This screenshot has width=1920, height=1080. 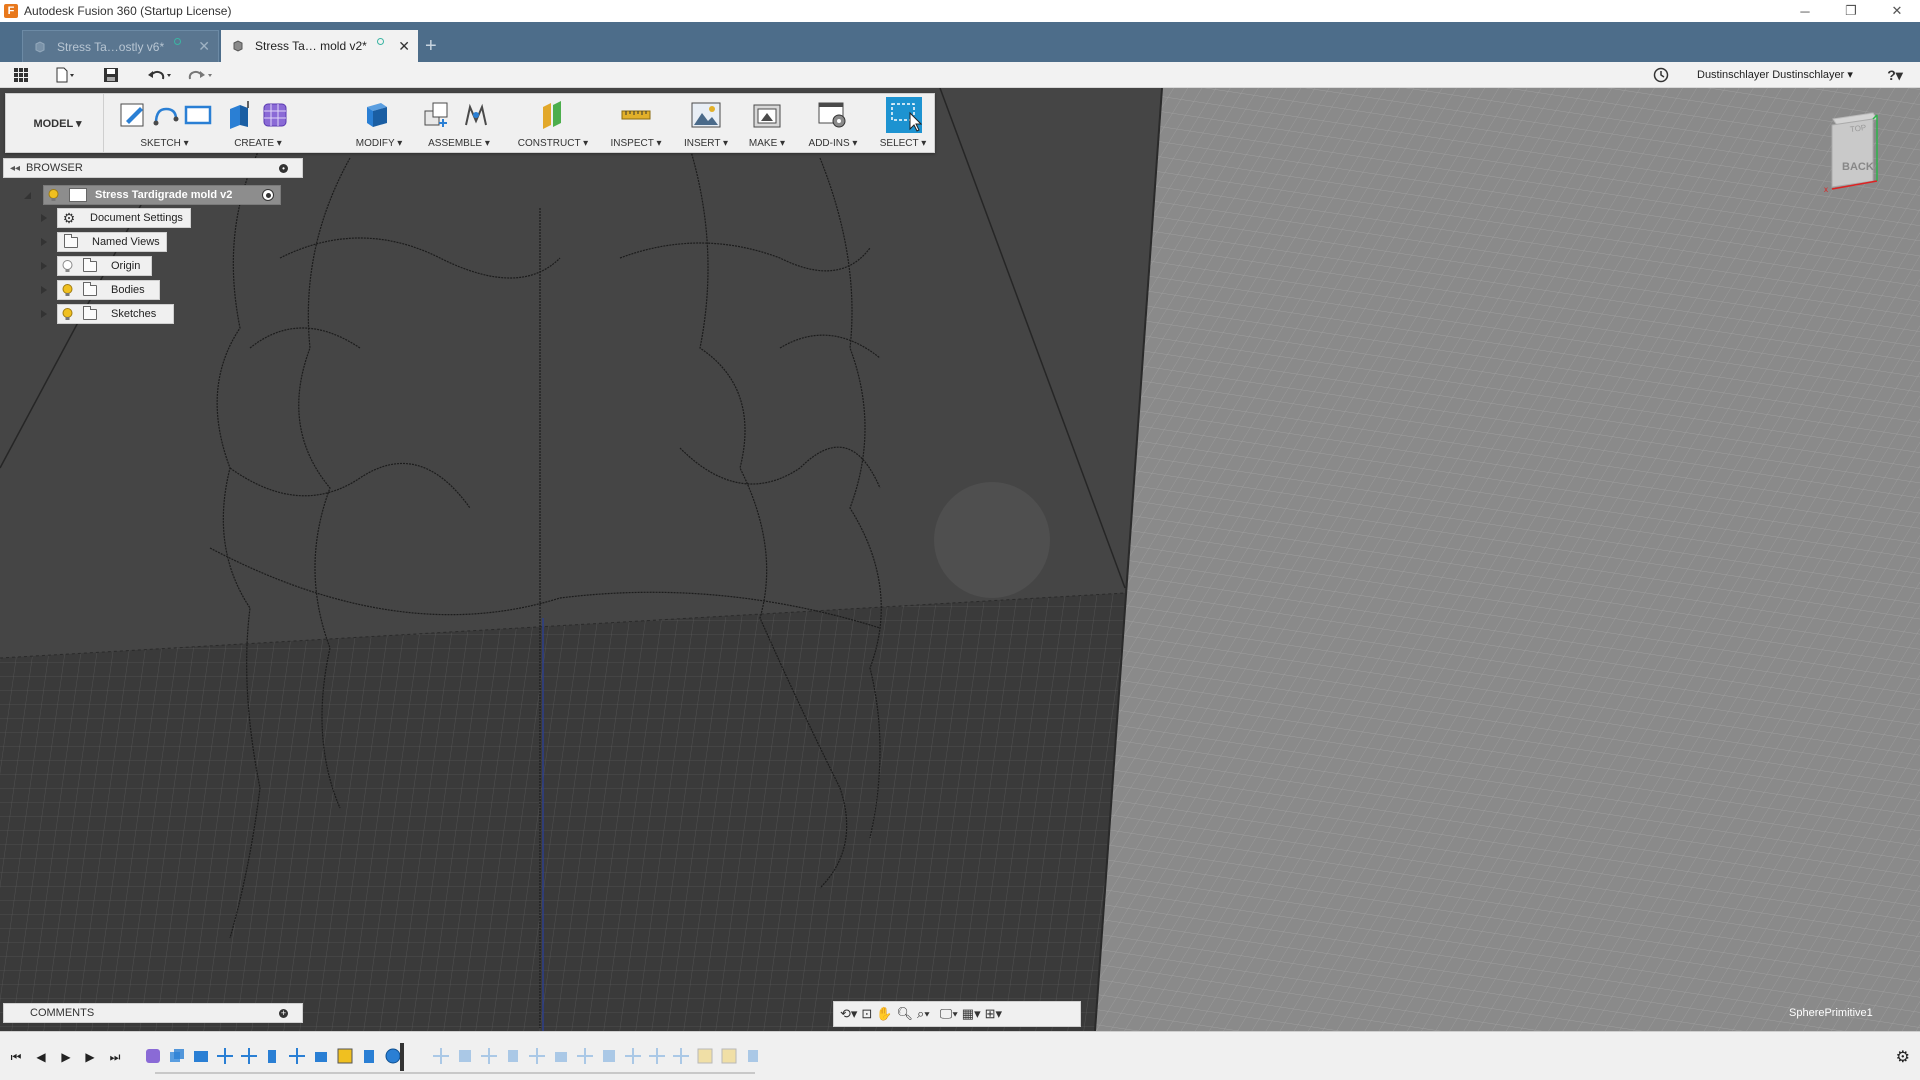 I want to click on extrude-icon, so click(x=240, y=115).